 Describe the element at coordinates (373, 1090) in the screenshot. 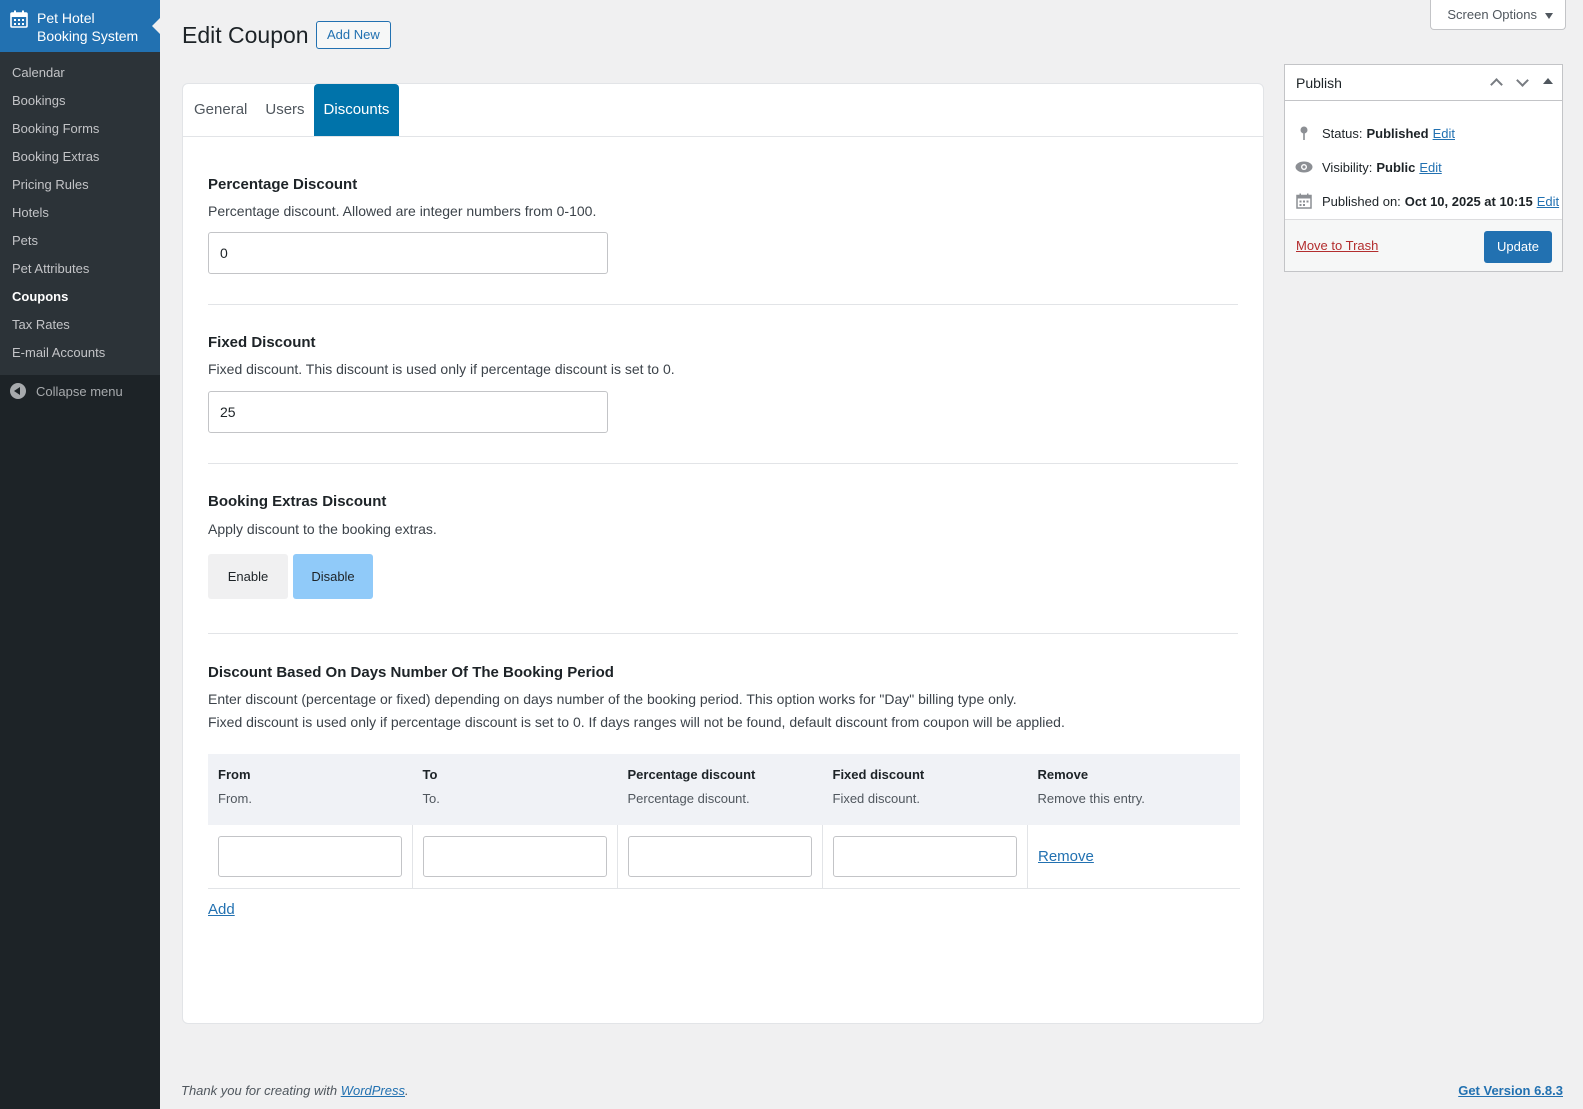

I see `wordpress-link: WordPress` at that location.